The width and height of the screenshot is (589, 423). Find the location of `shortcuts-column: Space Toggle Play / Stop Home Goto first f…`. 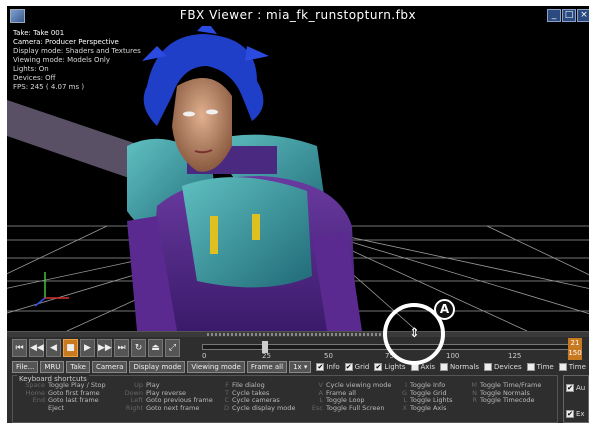

shortcuts-column: Space Toggle Play / Stop Home Goto first f… is located at coordinates (61, 397).